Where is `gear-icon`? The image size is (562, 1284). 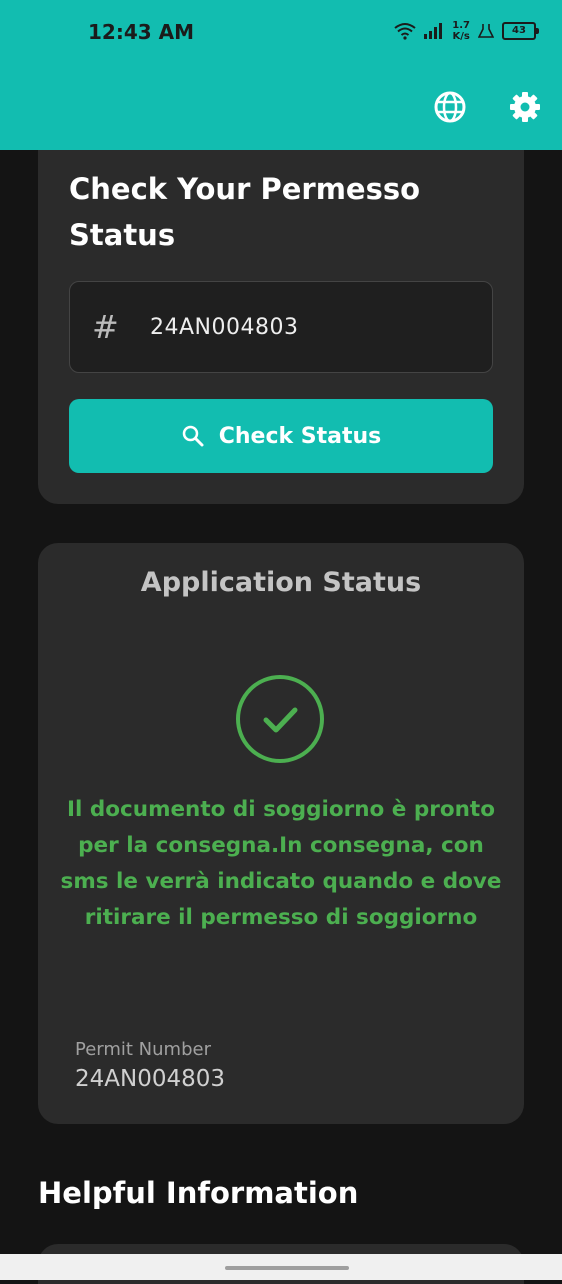 gear-icon is located at coordinates (525, 107).